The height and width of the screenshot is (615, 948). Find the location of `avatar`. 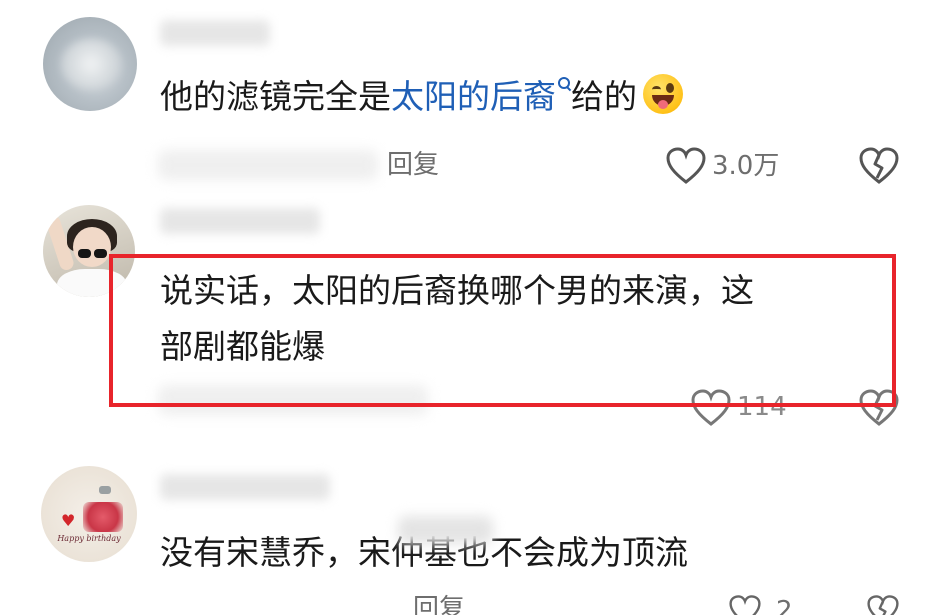

avatar is located at coordinates (90, 64).